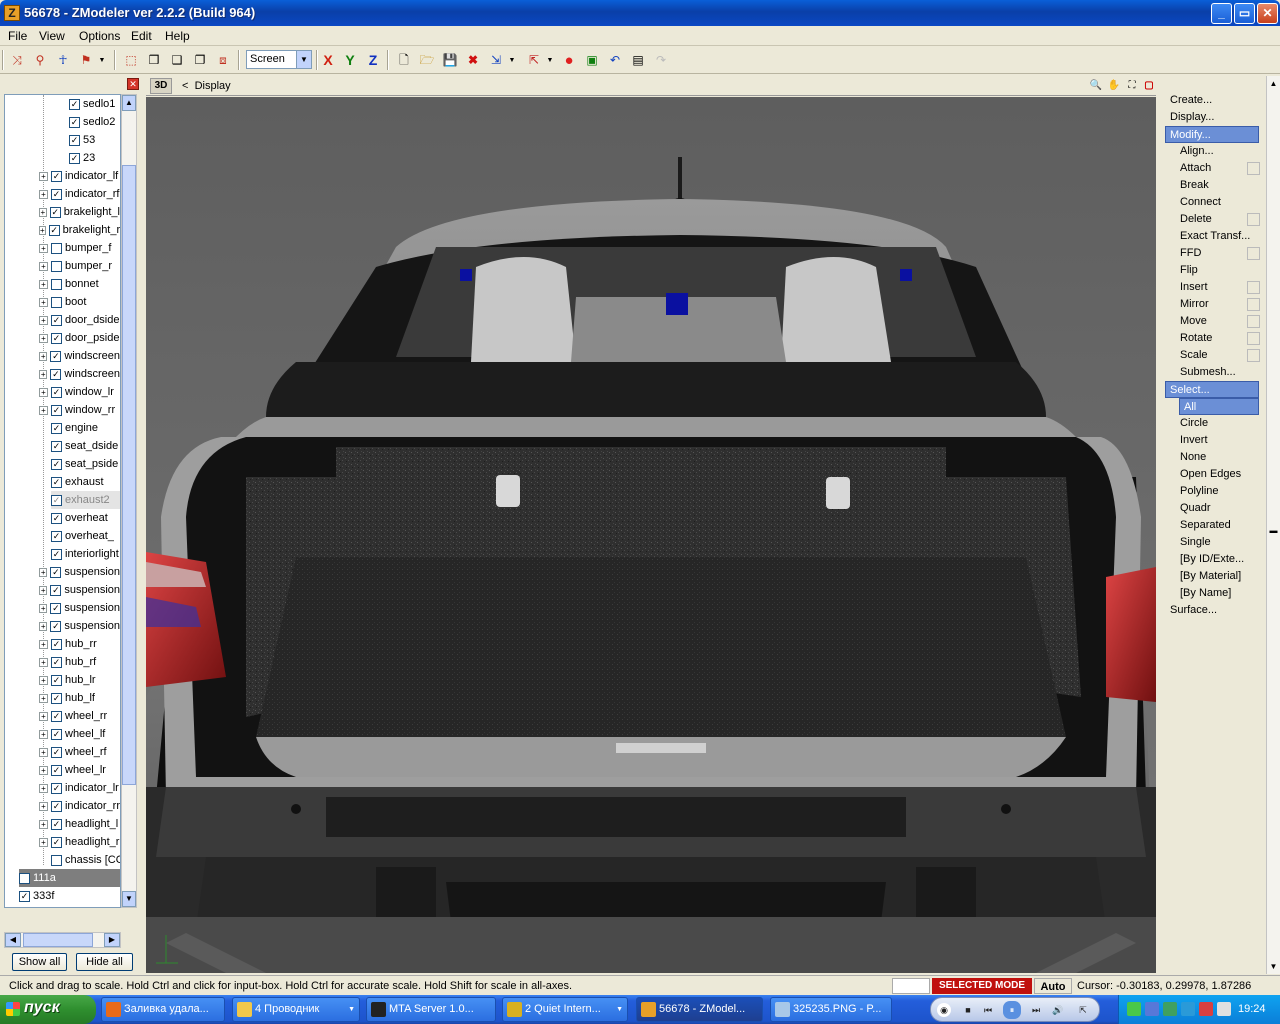  I want to click on selected-mode-badge: SELECTED MODE, so click(982, 986).